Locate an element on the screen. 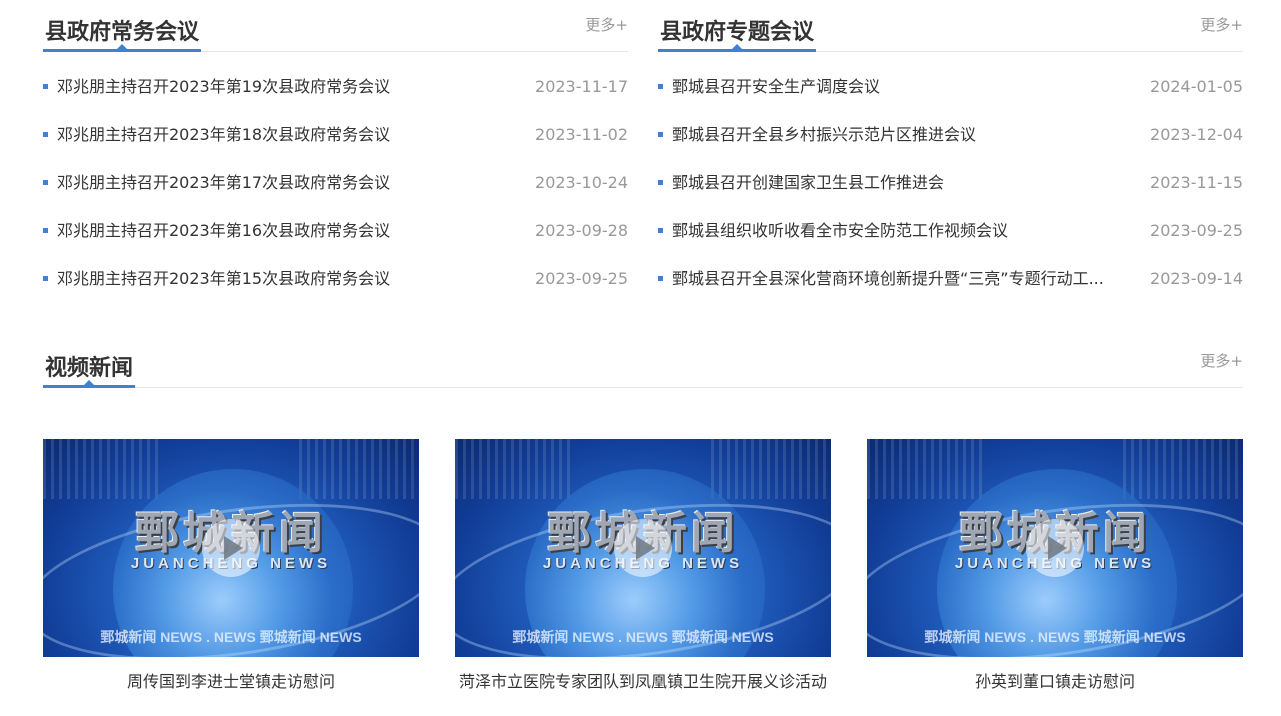 The image size is (1281, 716). video-caption: 菏泽市立医院专家团队到凤凰镇卫生院开展义诊活动 is located at coordinates (643, 682).